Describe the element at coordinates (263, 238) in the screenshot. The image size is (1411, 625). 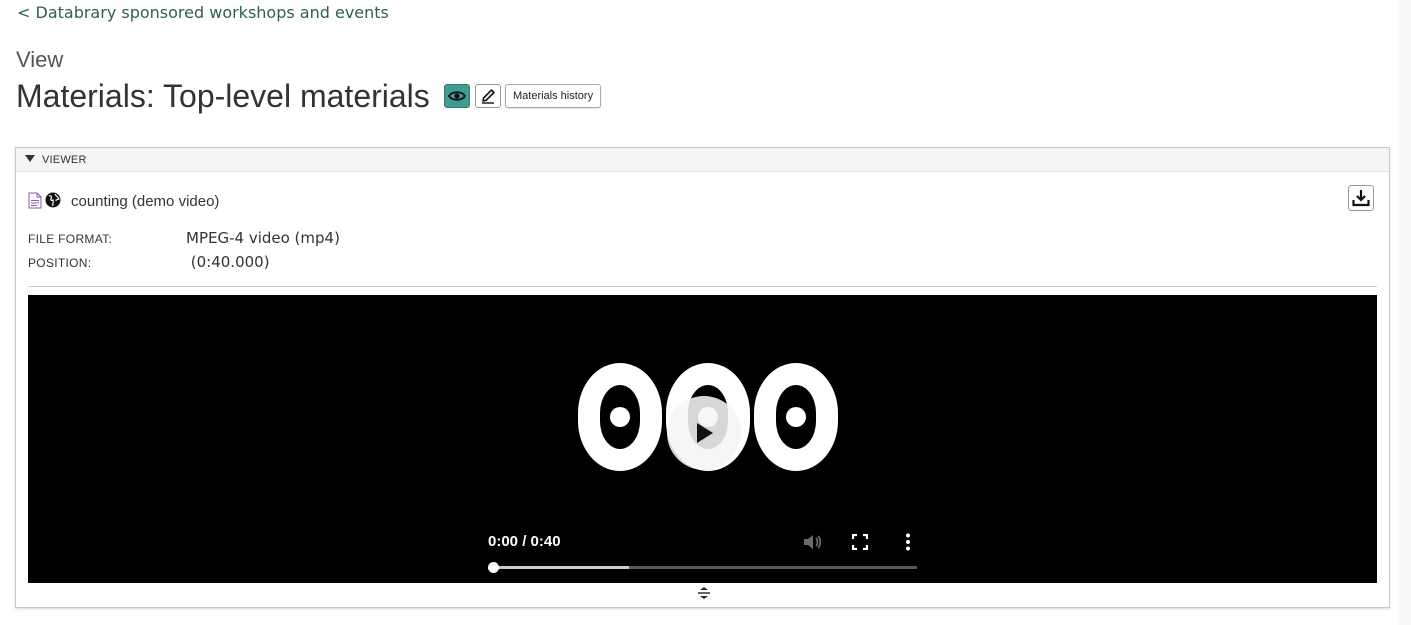
I see `meta-value: MPEG-4 video (mp4)` at that location.